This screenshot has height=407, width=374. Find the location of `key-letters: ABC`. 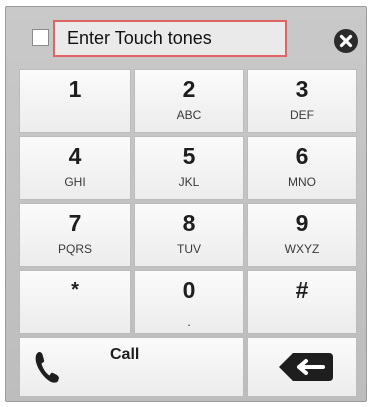

key-letters: ABC is located at coordinates (189, 115).